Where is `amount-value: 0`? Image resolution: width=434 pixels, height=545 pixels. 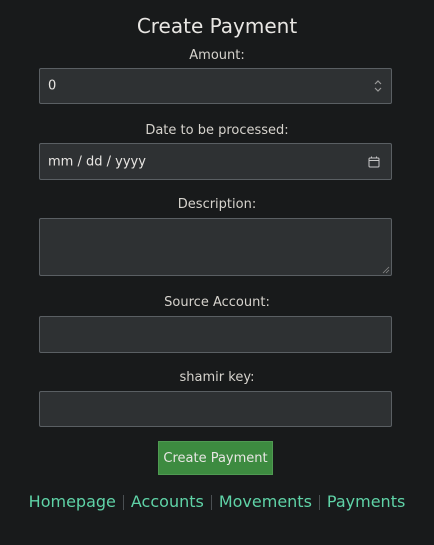 amount-value: 0 is located at coordinates (52, 86).